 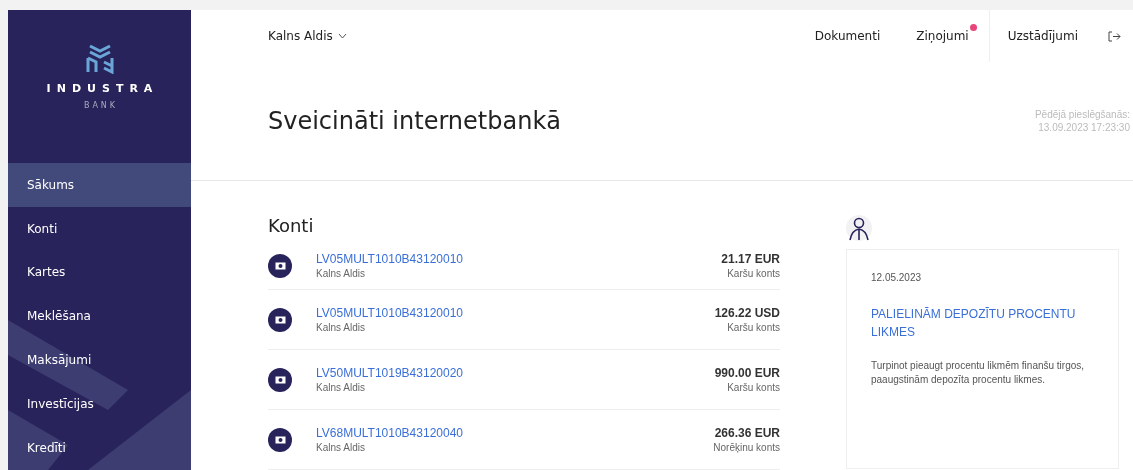 I want to click on sidebar-item: Meklēšana, so click(x=99, y=316).